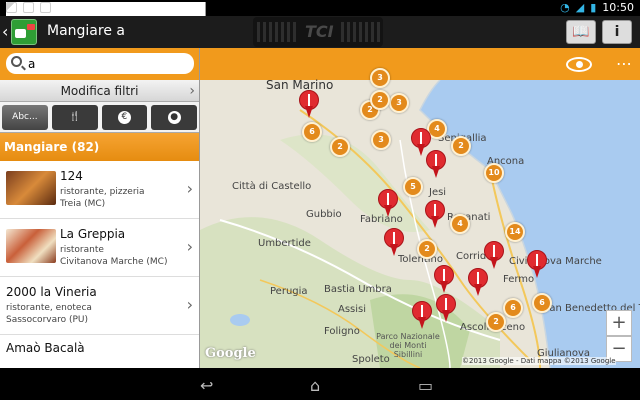 The width and height of the screenshot is (640, 400). I want to click on system-nav-bar: ↩ ⌂ ▭, so click(320, 384).